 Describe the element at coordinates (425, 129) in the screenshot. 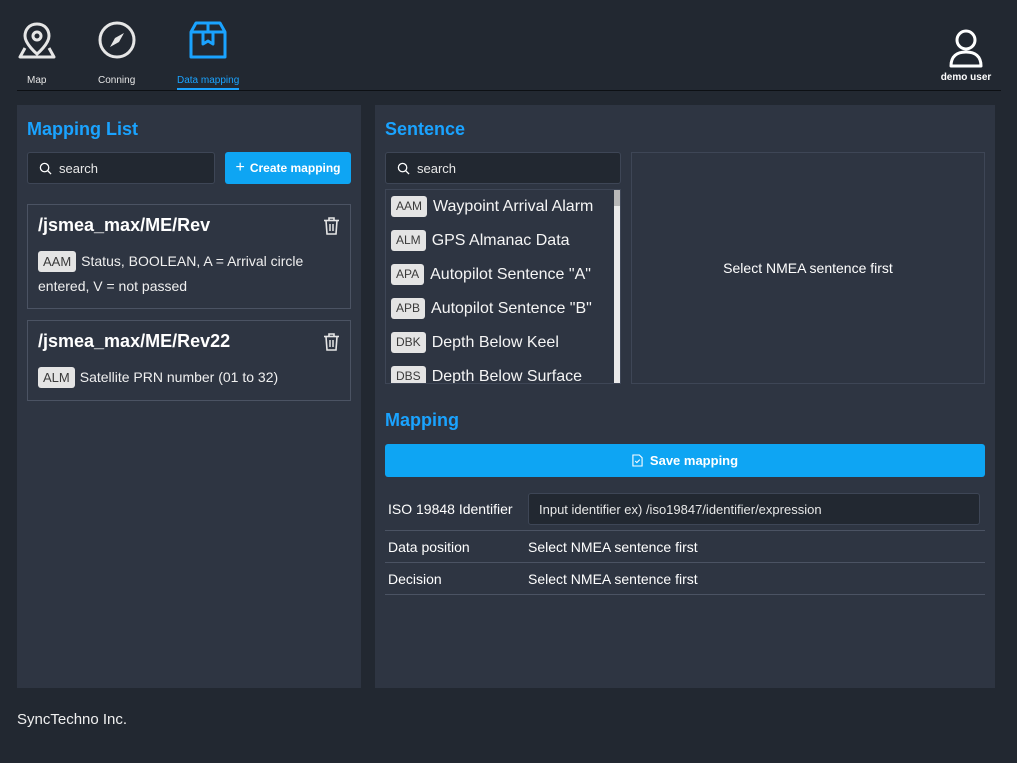

I see `sentence-title: Sentence` at that location.